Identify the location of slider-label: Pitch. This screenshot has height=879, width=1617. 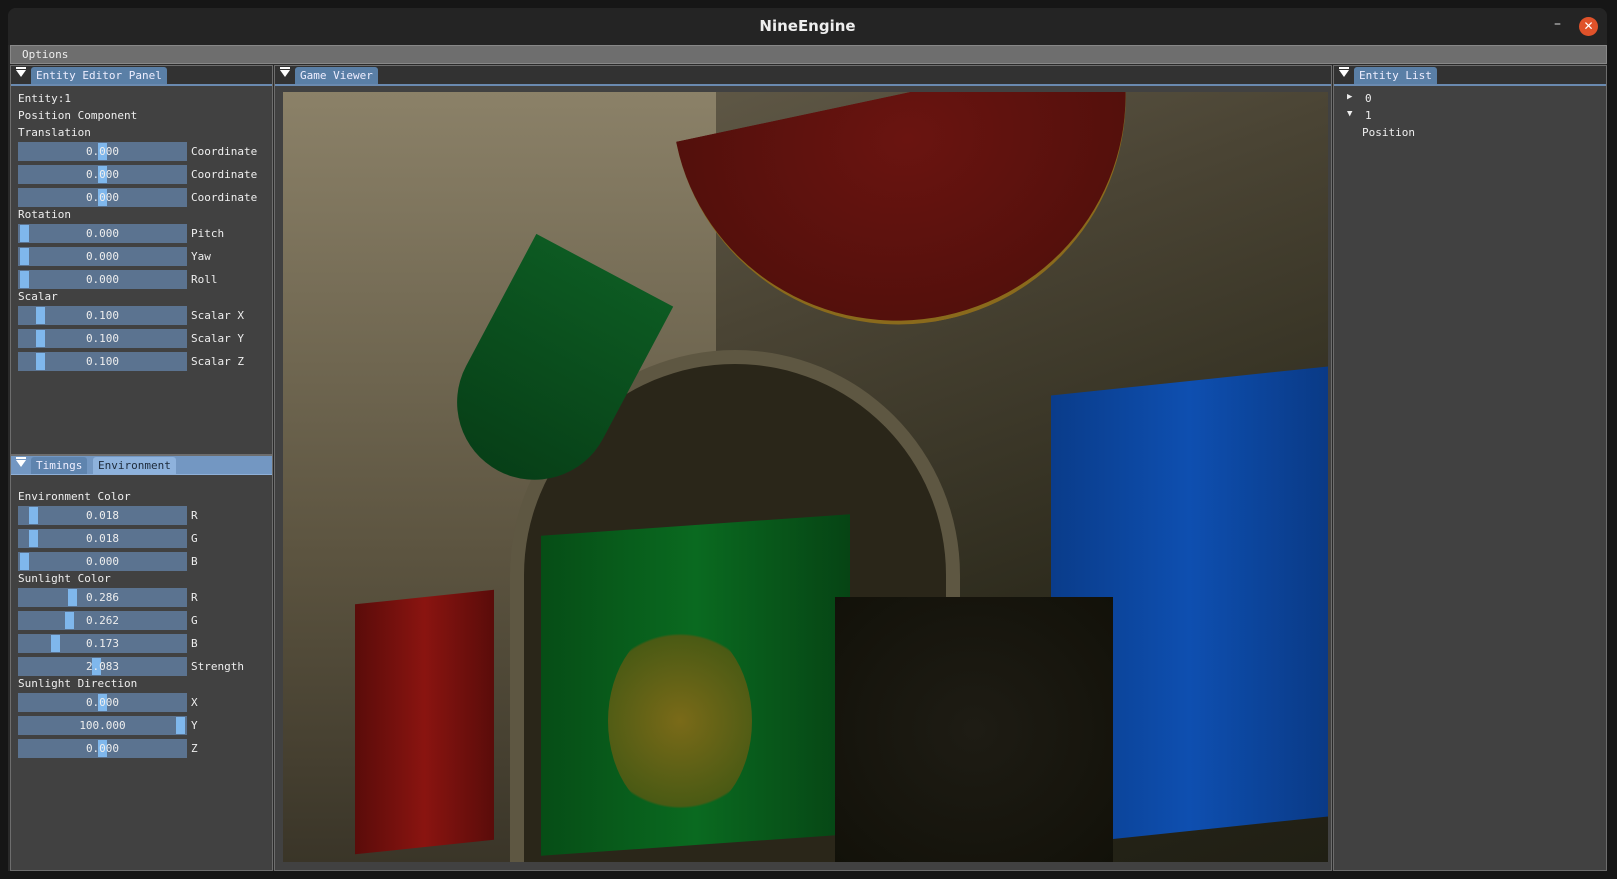
(208, 233).